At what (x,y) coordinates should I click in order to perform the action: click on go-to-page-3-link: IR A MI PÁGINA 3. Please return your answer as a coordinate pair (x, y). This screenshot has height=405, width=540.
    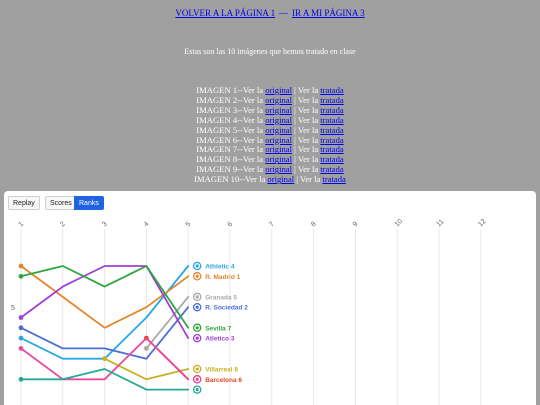
    Looking at the image, I should click on (328, 13).